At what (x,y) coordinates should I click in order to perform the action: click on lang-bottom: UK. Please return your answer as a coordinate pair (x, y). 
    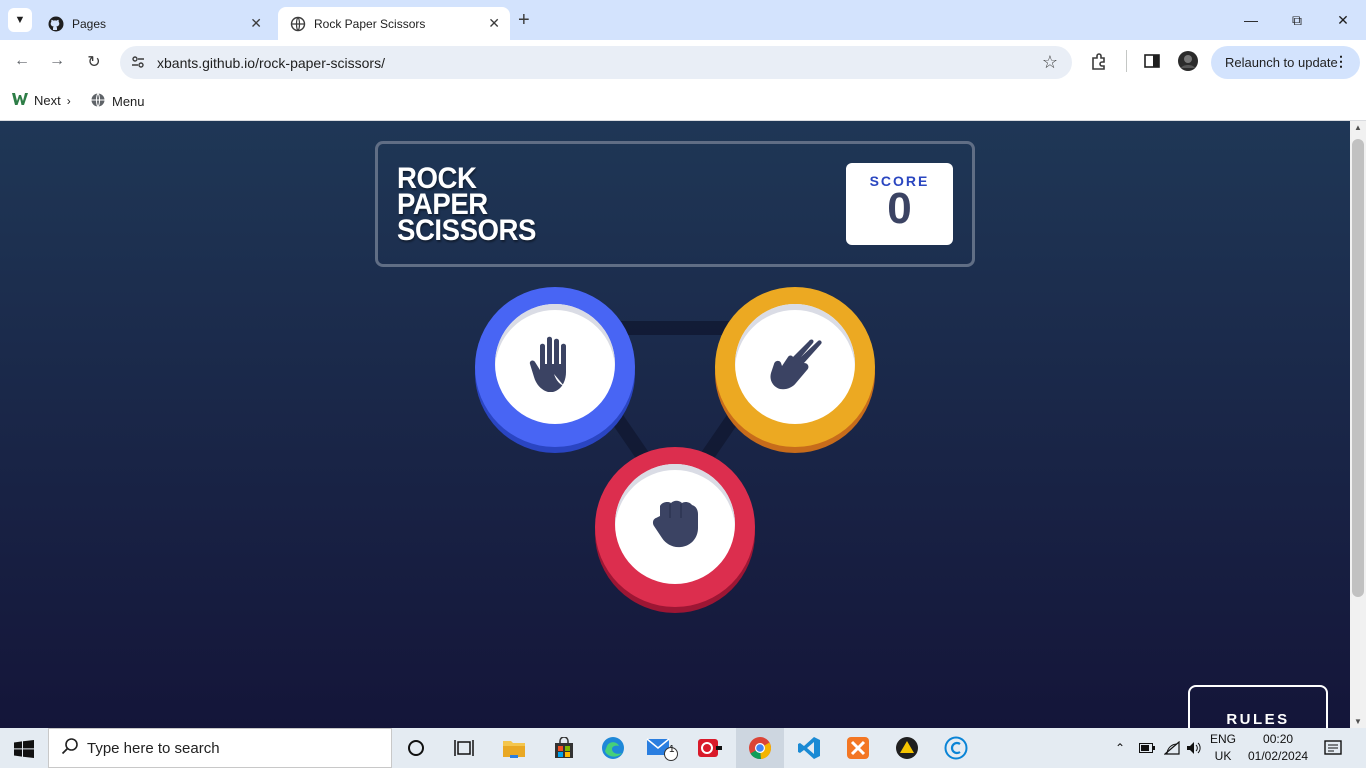
    Looking at the image, I should click on (1223, 756).